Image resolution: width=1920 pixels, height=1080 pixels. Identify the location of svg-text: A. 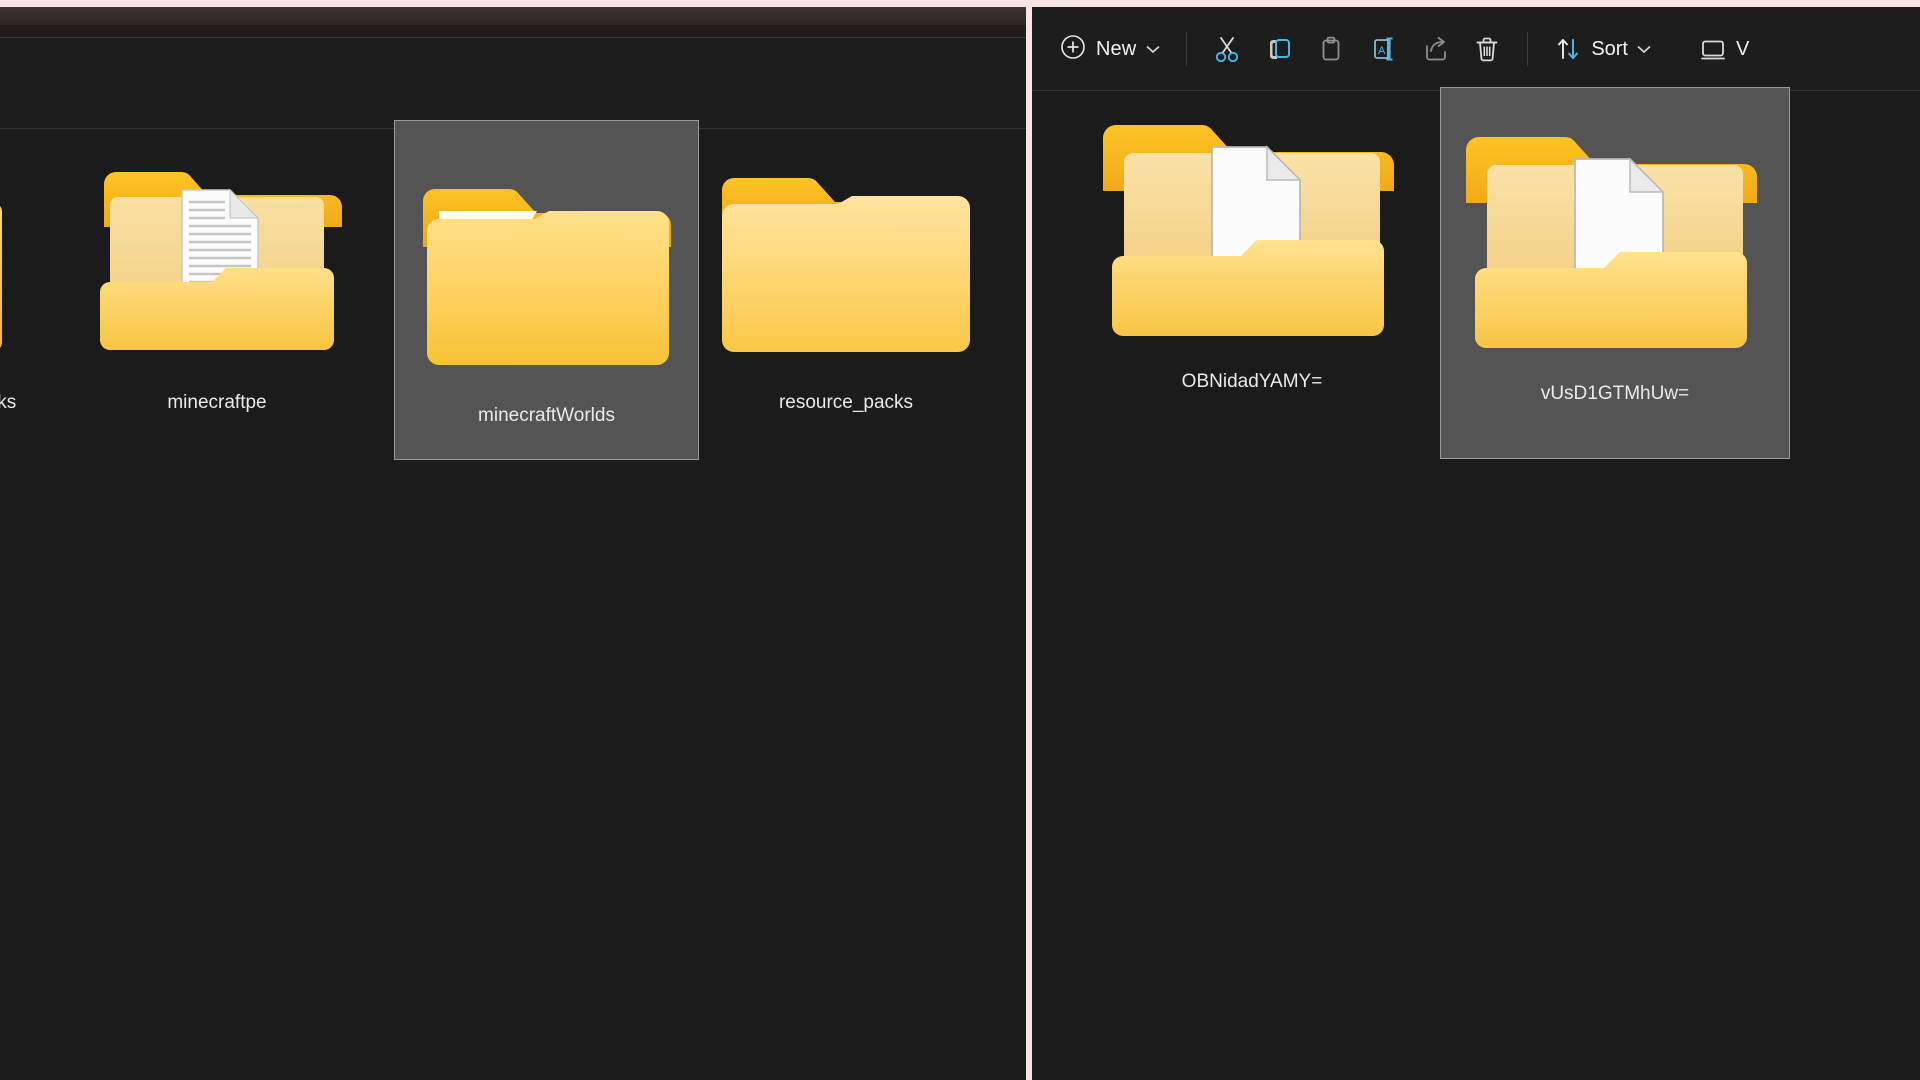
(1382, 51).